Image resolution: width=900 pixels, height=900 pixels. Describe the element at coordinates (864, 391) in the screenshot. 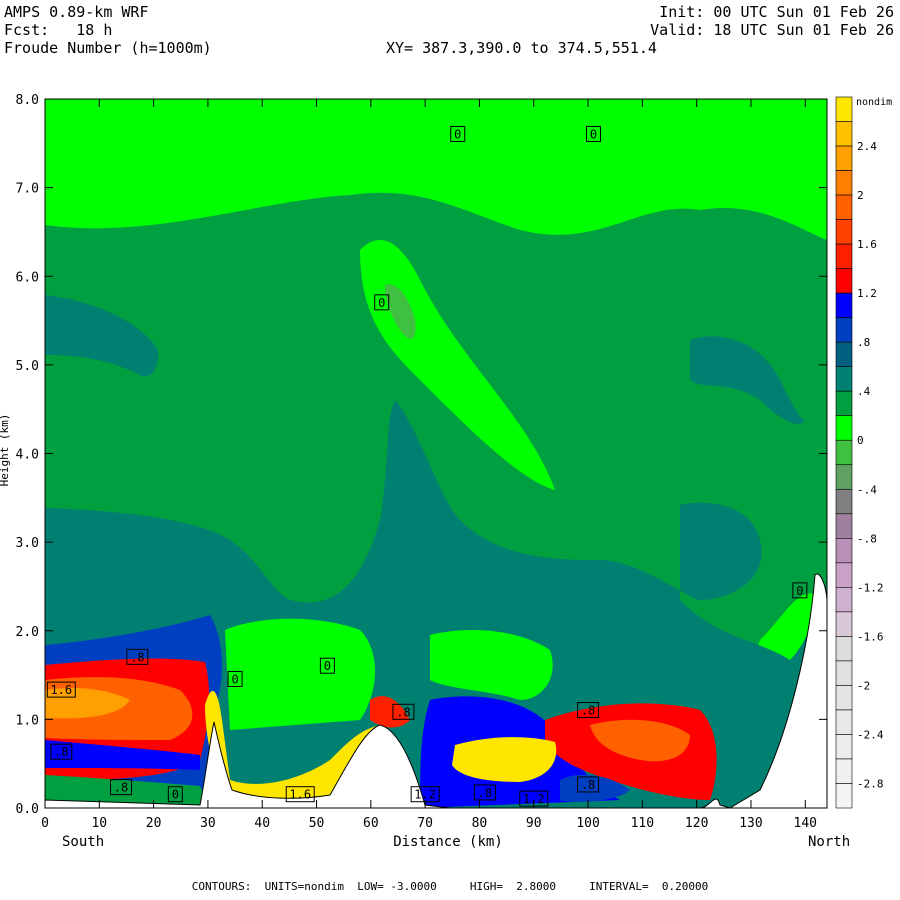

I see `colorbar-tick-label: .4` at that location.